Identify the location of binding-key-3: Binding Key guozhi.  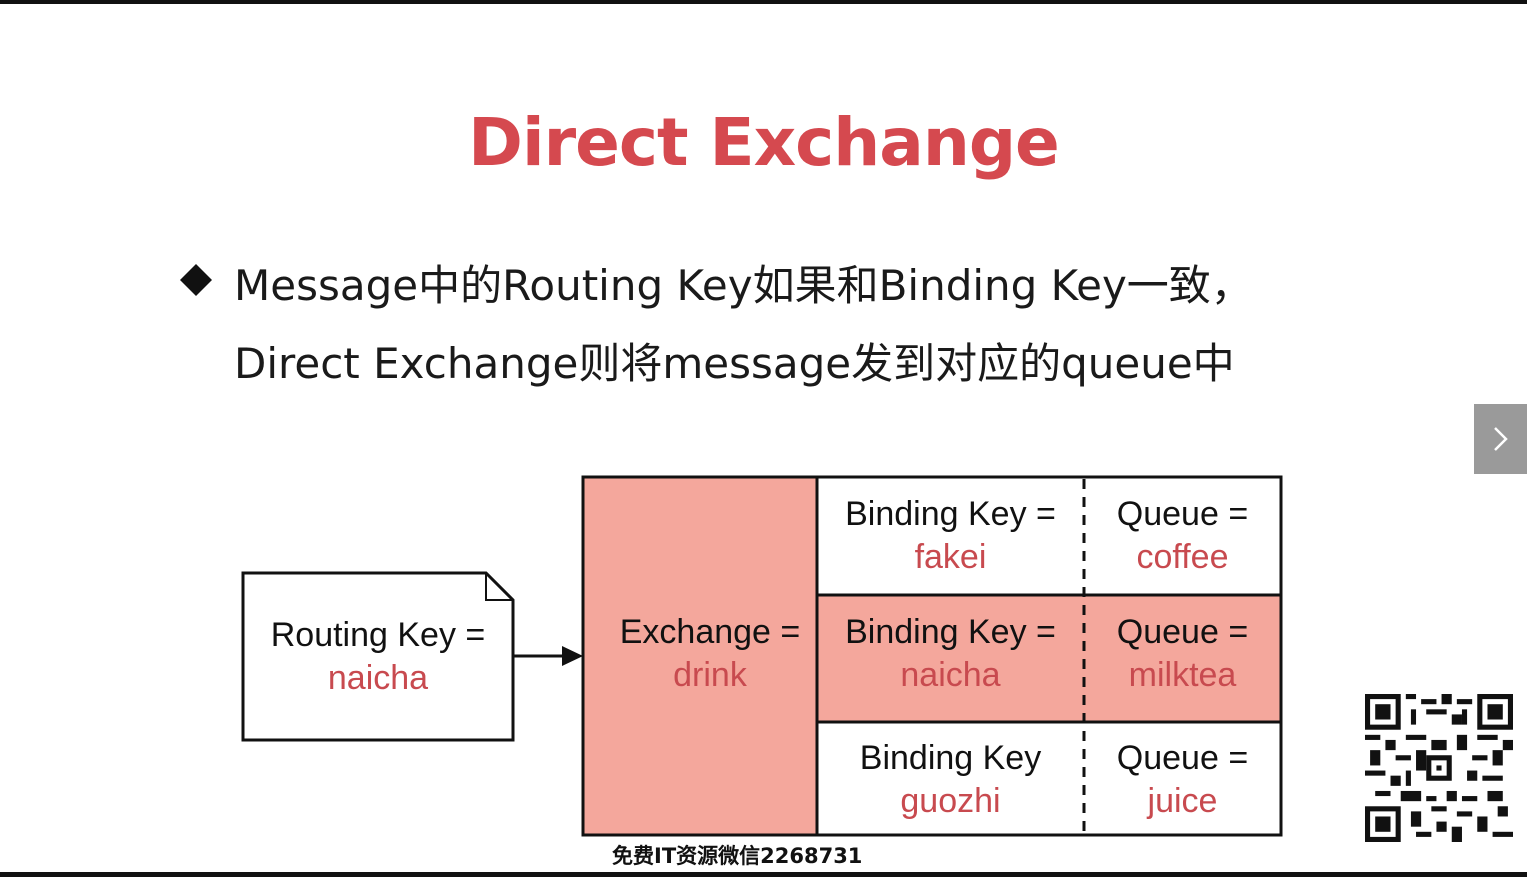
(950, 780).